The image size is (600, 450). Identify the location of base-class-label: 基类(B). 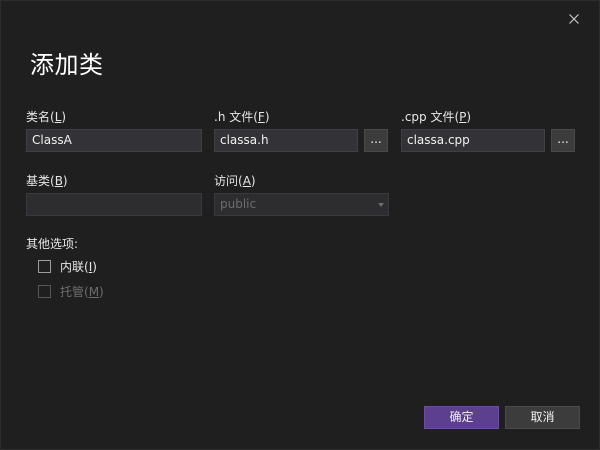
(47, 181).